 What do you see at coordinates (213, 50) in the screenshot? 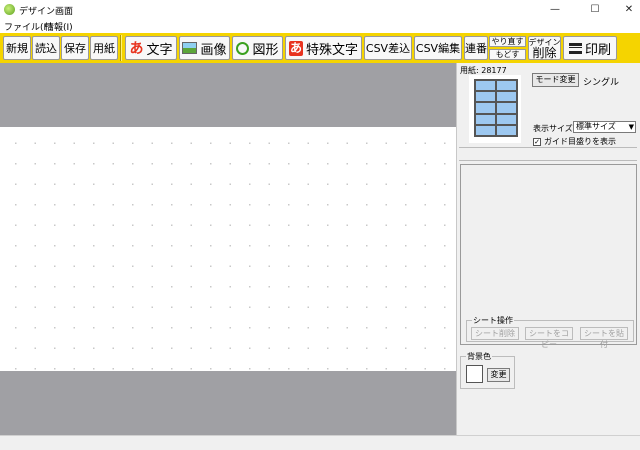
I see `image-button-label: 画像` at bounding box center [213, 50].